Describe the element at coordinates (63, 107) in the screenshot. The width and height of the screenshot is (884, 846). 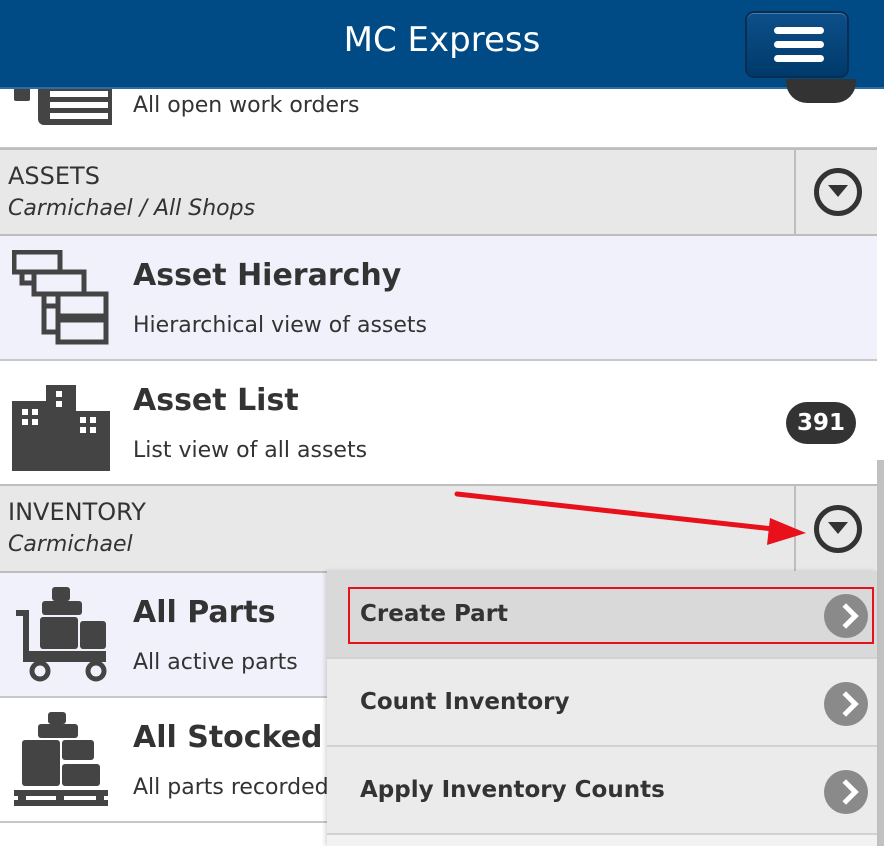
I see `work-order-list-icon` at that location.